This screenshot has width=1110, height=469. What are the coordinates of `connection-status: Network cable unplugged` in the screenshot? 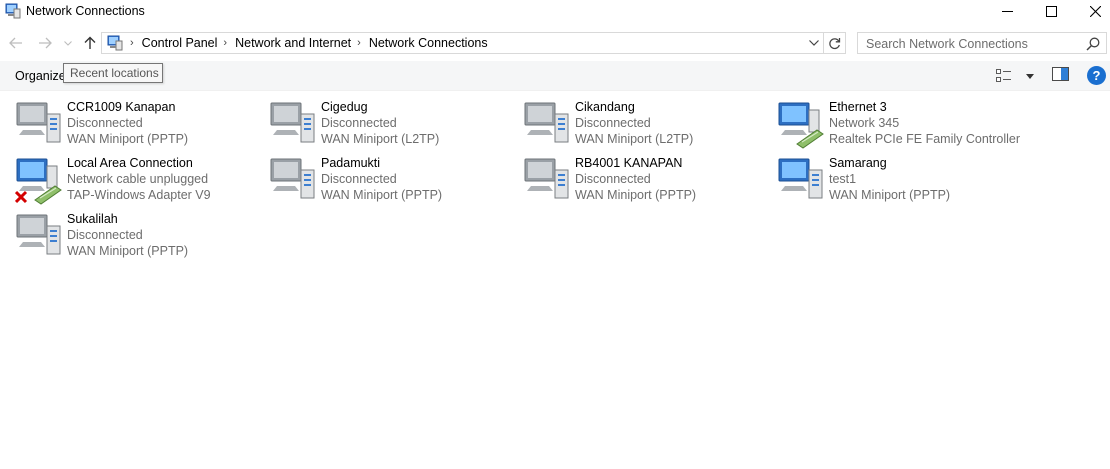 It's located at (138, 179).